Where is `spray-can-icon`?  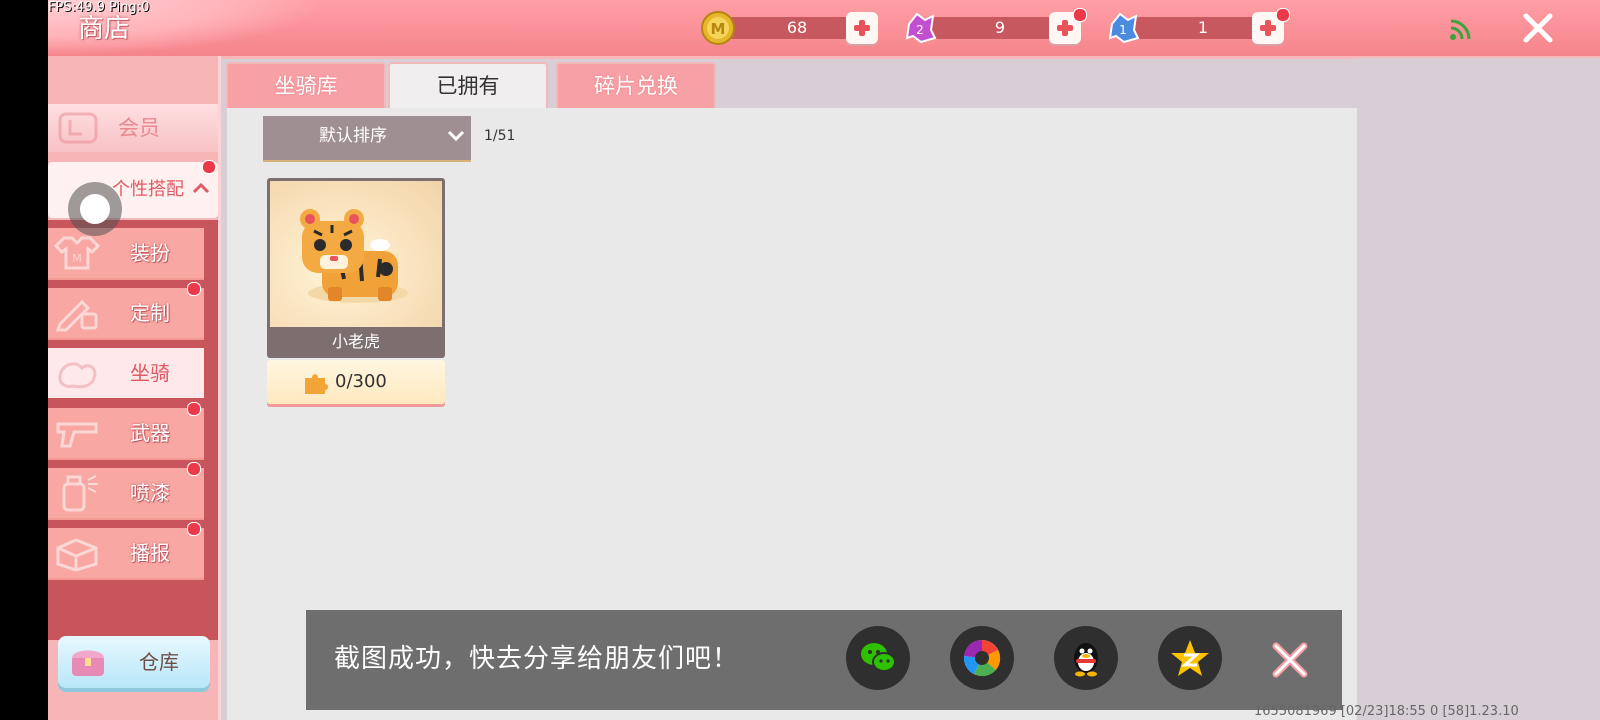
spray-can-icon is located at coordinates (80, 493).